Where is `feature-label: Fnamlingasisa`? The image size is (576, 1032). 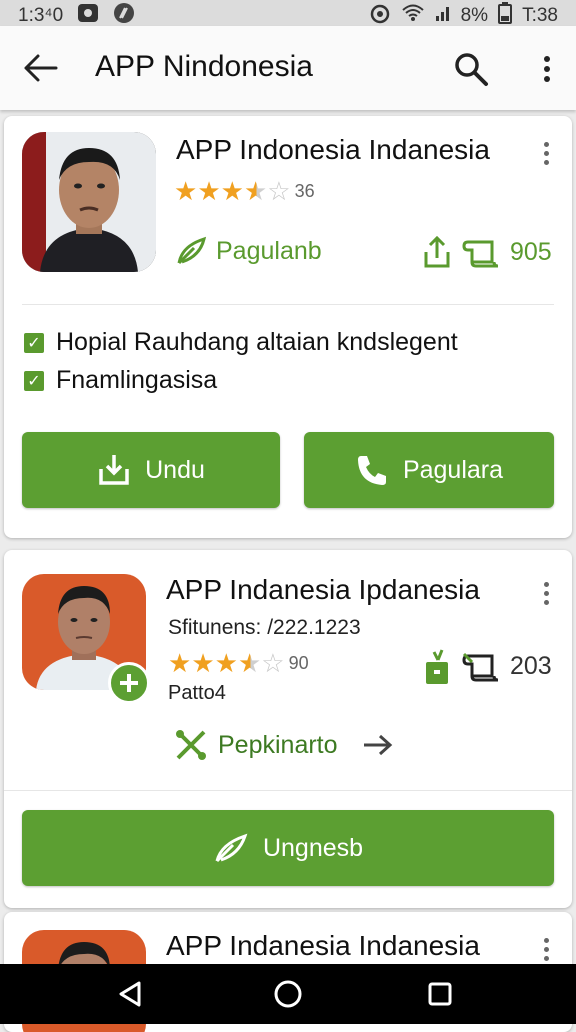
feature-label: Fnamlingasisa is located at coordinates (137, 380).